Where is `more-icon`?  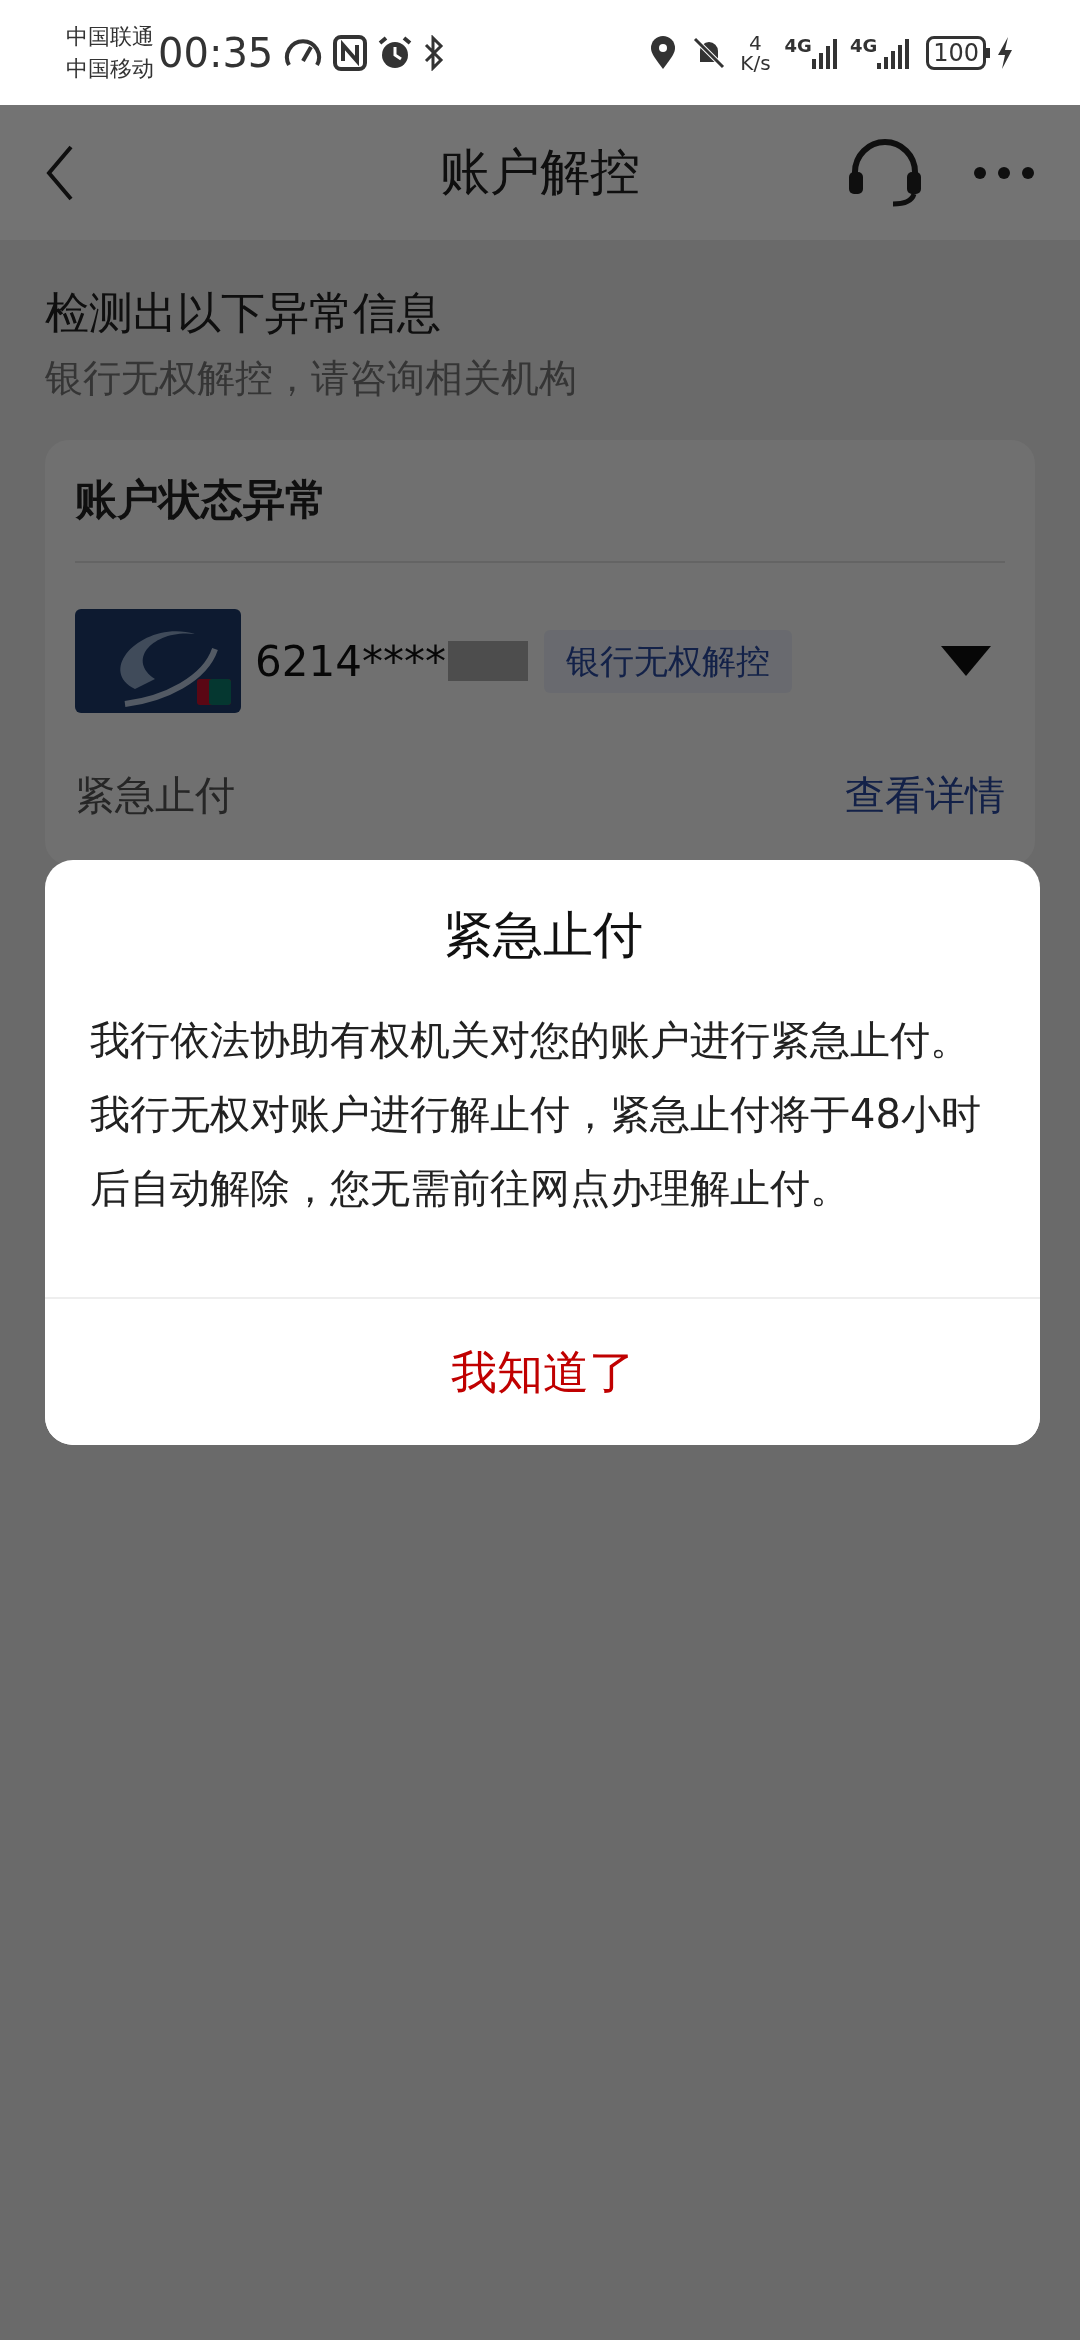 more-icon is located at coordinates (1004, 172).